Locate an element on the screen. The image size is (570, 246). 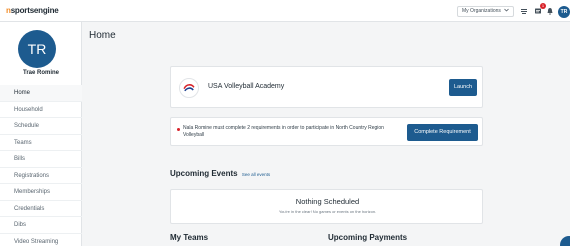
my-teams-heading: My Teams is located at coordinates (189, 237).